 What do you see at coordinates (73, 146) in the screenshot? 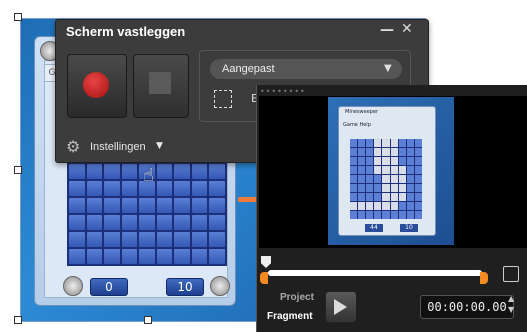
I see `gear-icon: ⚙` at bounding box center [73, 146].